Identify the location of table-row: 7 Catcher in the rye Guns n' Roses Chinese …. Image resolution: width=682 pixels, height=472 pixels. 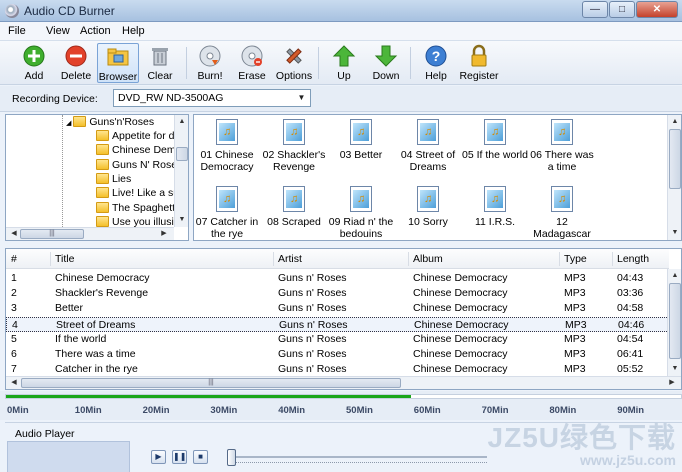
(337, 369).